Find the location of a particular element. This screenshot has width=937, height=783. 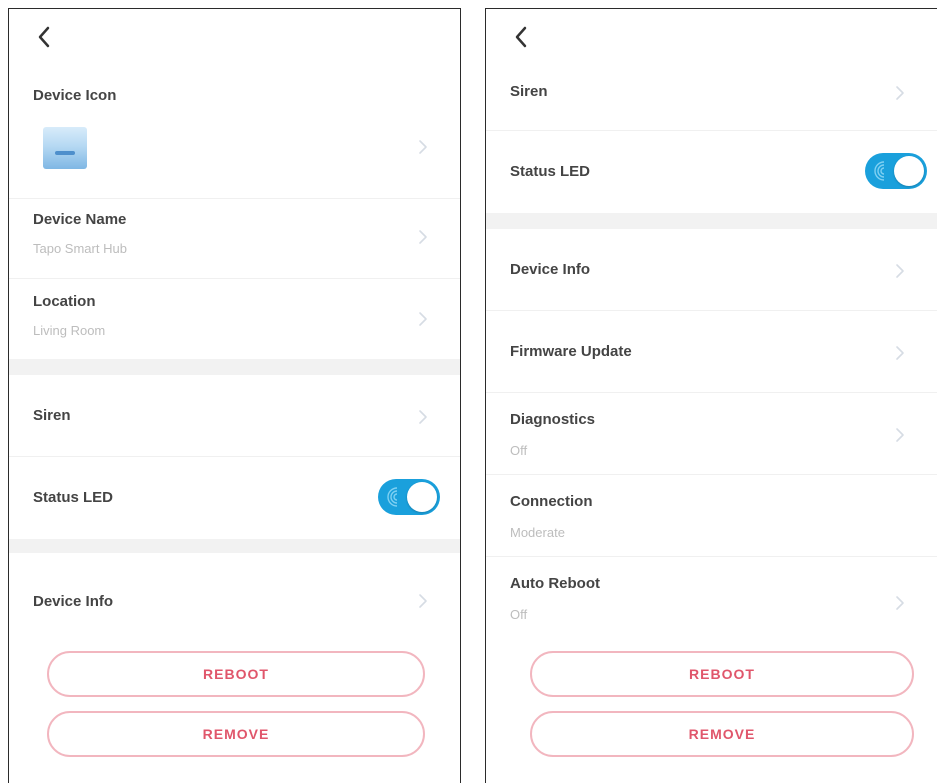

firmware-update-label: Firmware Update is located at coordinates (571, 351).